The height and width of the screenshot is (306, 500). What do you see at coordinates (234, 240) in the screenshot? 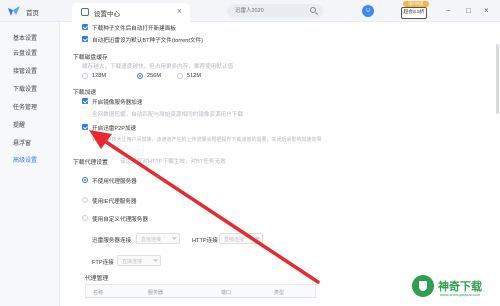
I see `http-select-value: 直接连接` at bounding box center [234, 240].